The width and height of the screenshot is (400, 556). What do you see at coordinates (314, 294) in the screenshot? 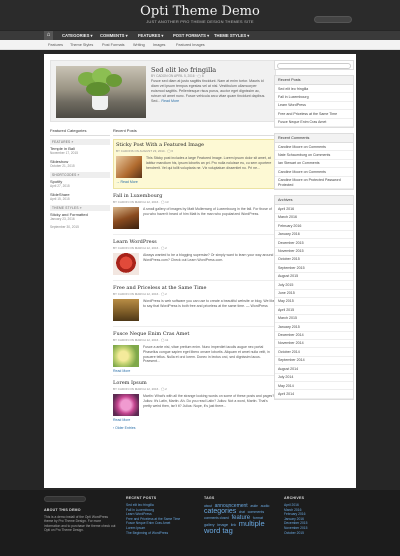
I see `archive-link: June 2015` at bounding box center [314, 294].